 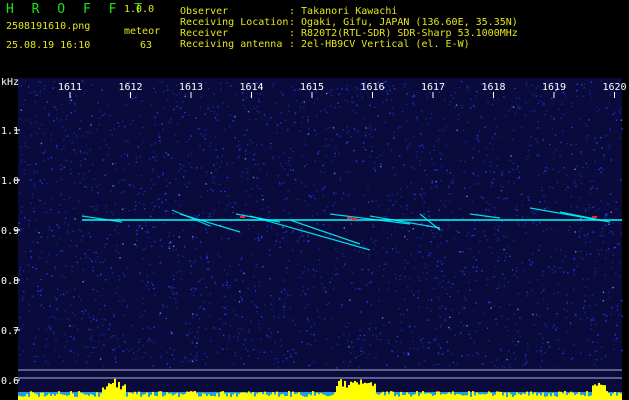 I want to click on x-tick-label: 1617, so click(x=433, y=87).